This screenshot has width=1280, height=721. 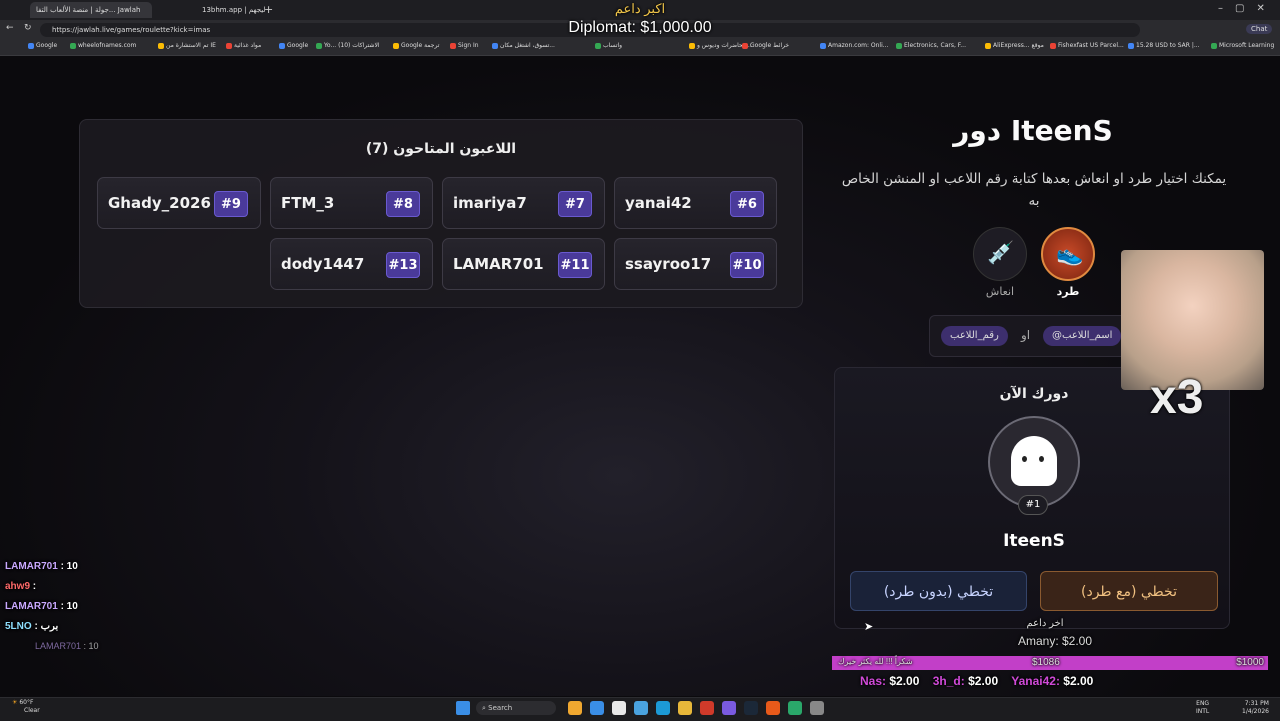 What do you see at coordinates (1068, 291) in the screenshot?
I see `kick-label: طرد` at bounding box center [1068, 291].